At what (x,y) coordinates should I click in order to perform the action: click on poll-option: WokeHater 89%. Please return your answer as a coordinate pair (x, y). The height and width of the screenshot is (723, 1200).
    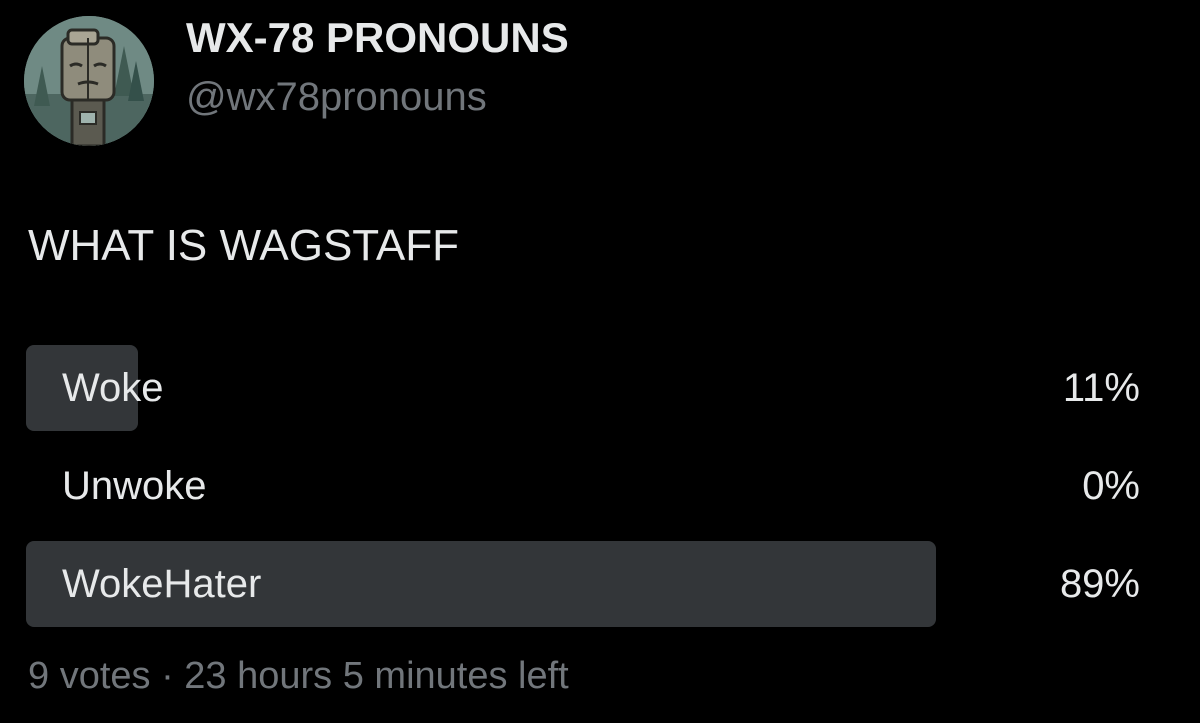
    Looking at the image, I should click on (583, 584).